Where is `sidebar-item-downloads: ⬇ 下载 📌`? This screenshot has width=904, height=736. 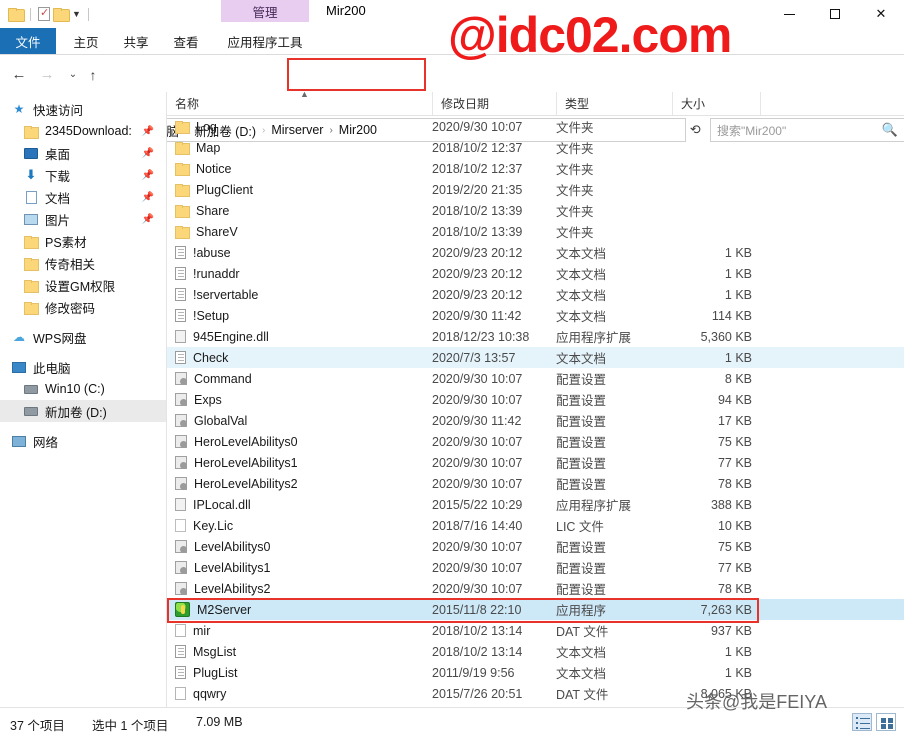 sidebar-item-downloads: ⬇ 下载 📌 is located at coordinates (83, 175).